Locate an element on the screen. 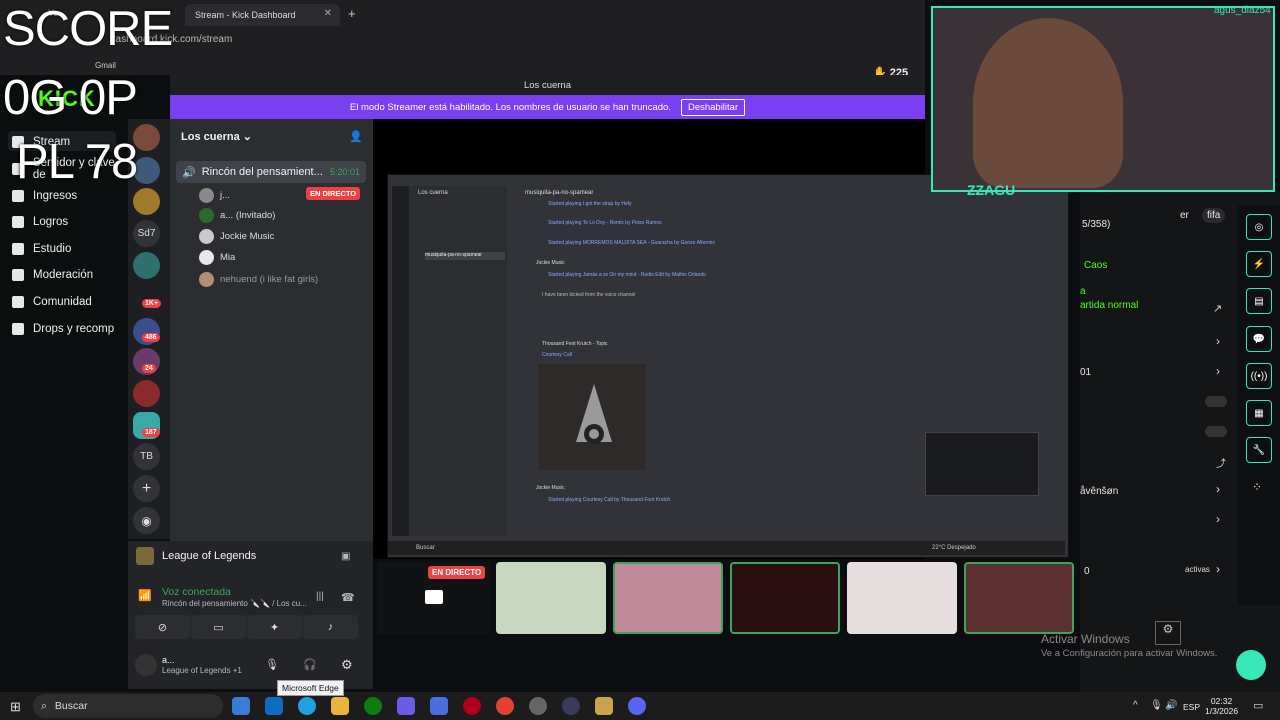 This screenshot has height=720, width=1280. noise-suppression-icon: ||| is located at coordinates (320, 596).